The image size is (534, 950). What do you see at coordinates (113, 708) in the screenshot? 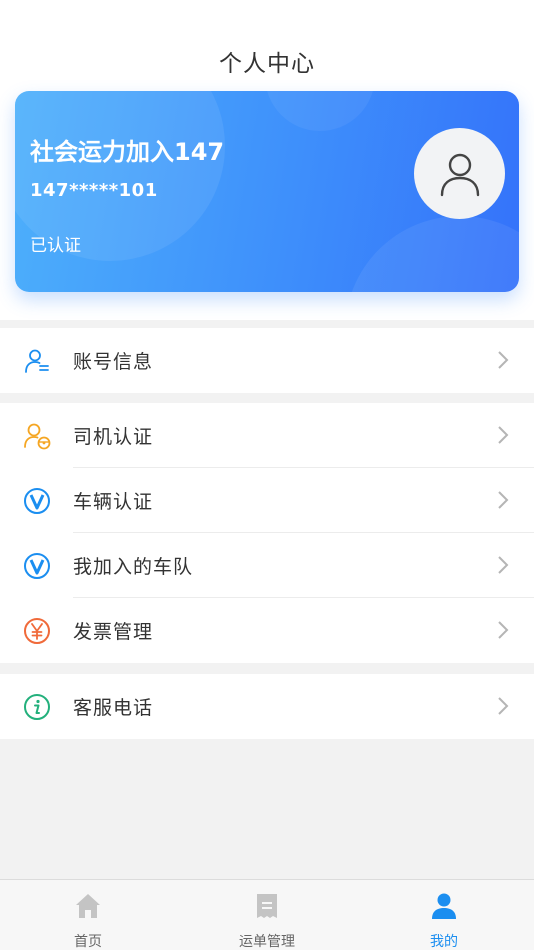
I see `menu-label: 客服电话` at bounding box center [113, 708].